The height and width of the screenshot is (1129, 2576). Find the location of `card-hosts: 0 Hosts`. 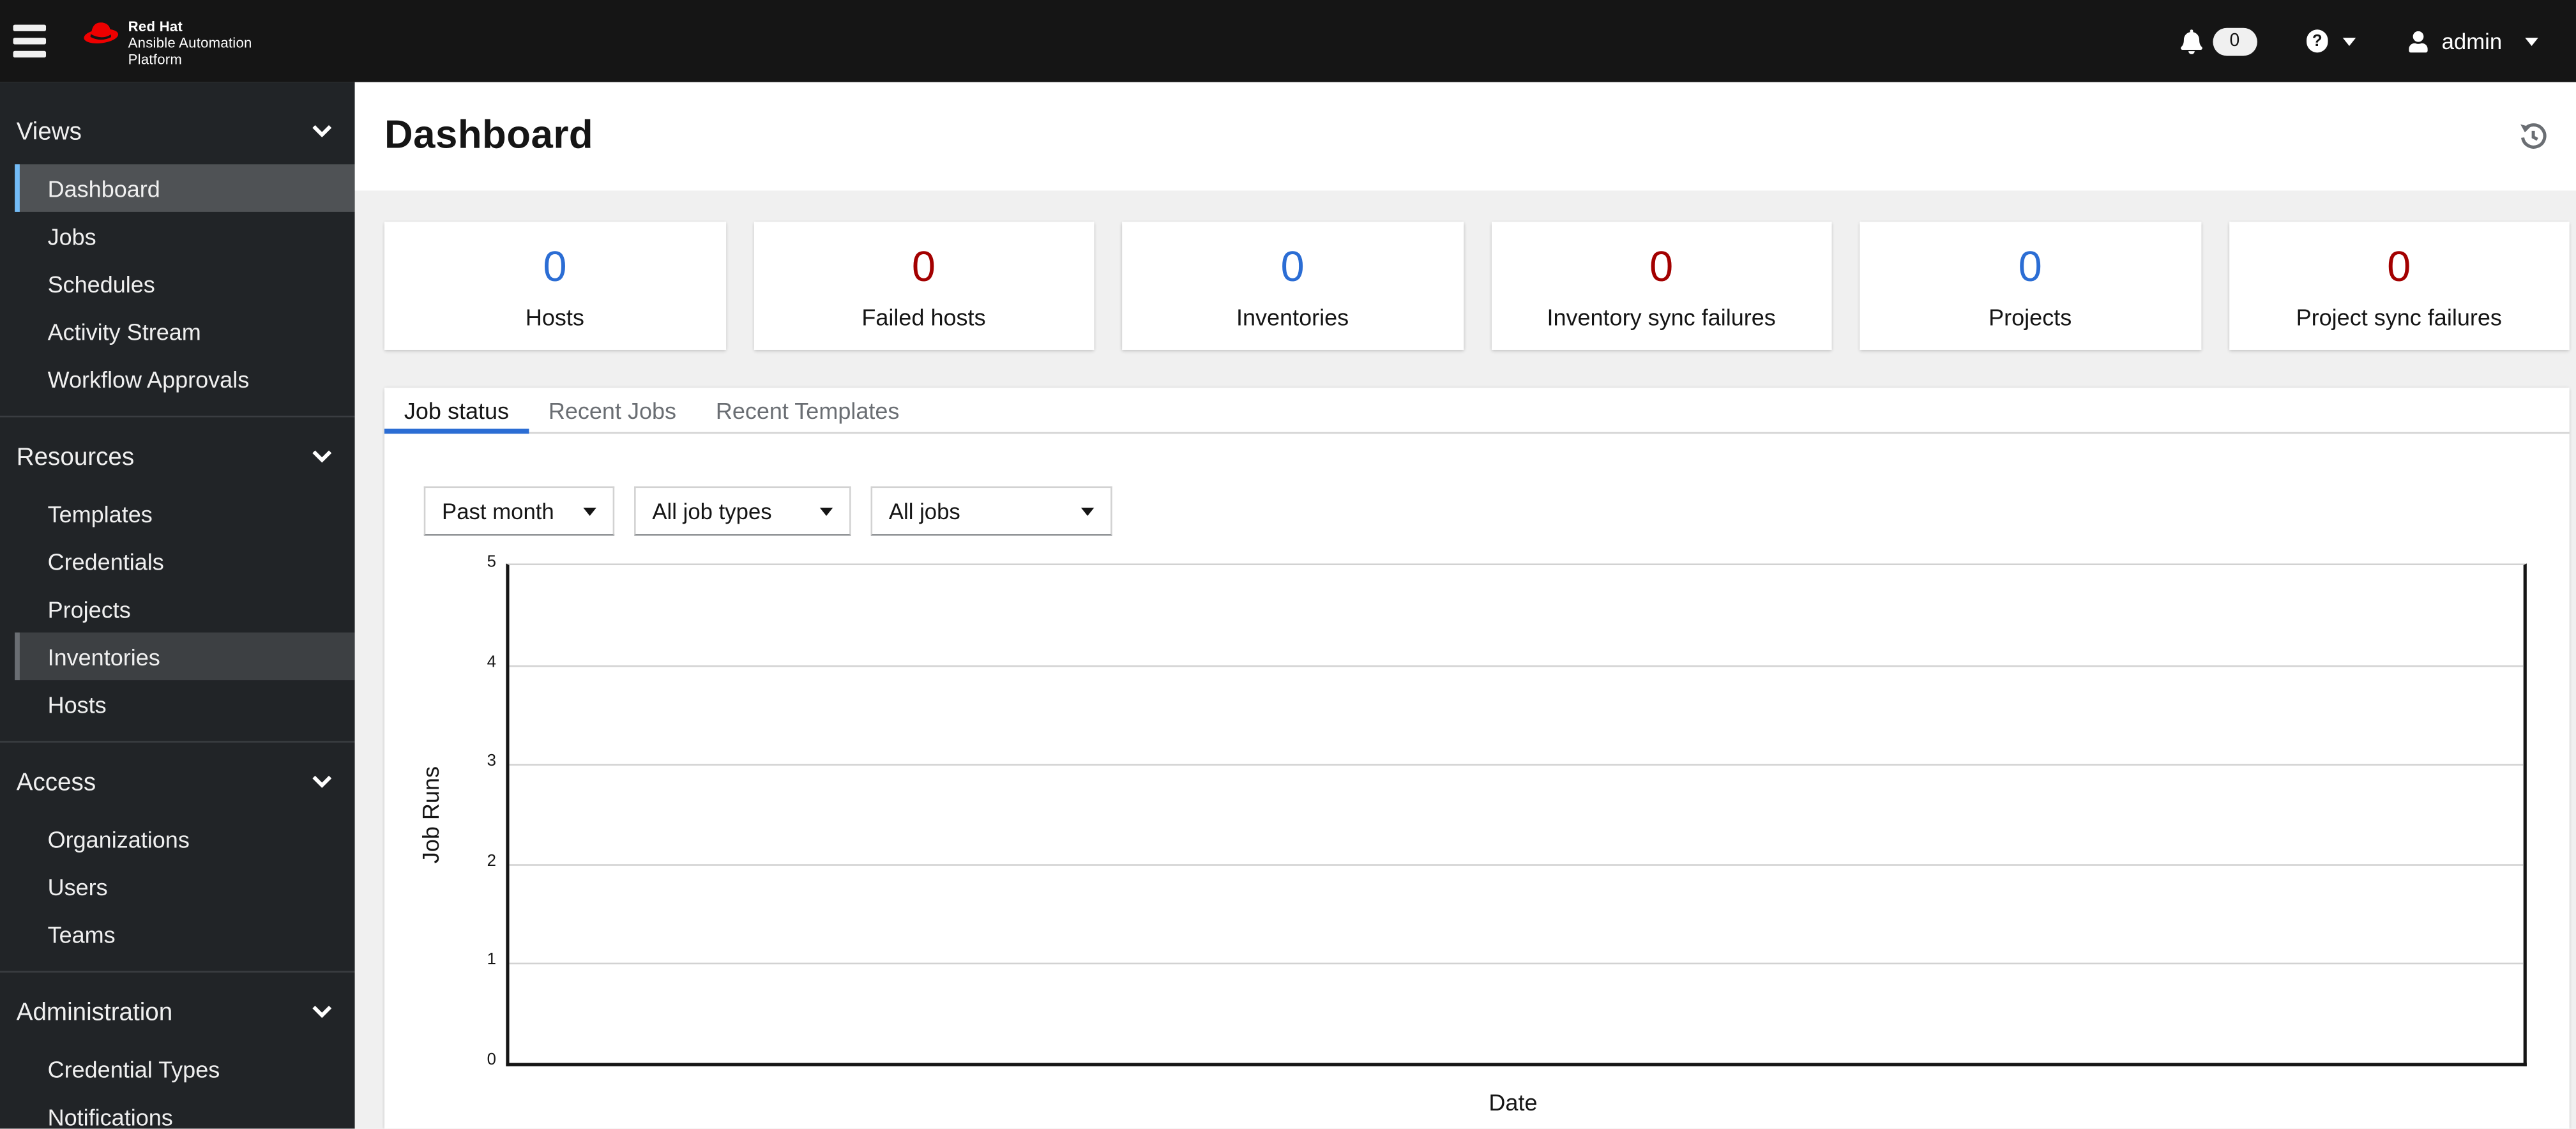

card-hosts: 0 Hosts is located at coordinates (555, 286).